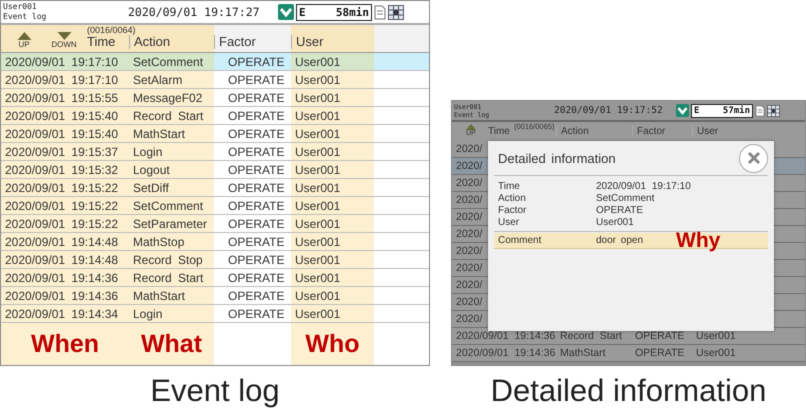 This screenshot has width=806, height=412. Describe the element at coordinates (609, 110) in the screenshot. I see `date-time: 2020/09/01 19:17:52` at that location.